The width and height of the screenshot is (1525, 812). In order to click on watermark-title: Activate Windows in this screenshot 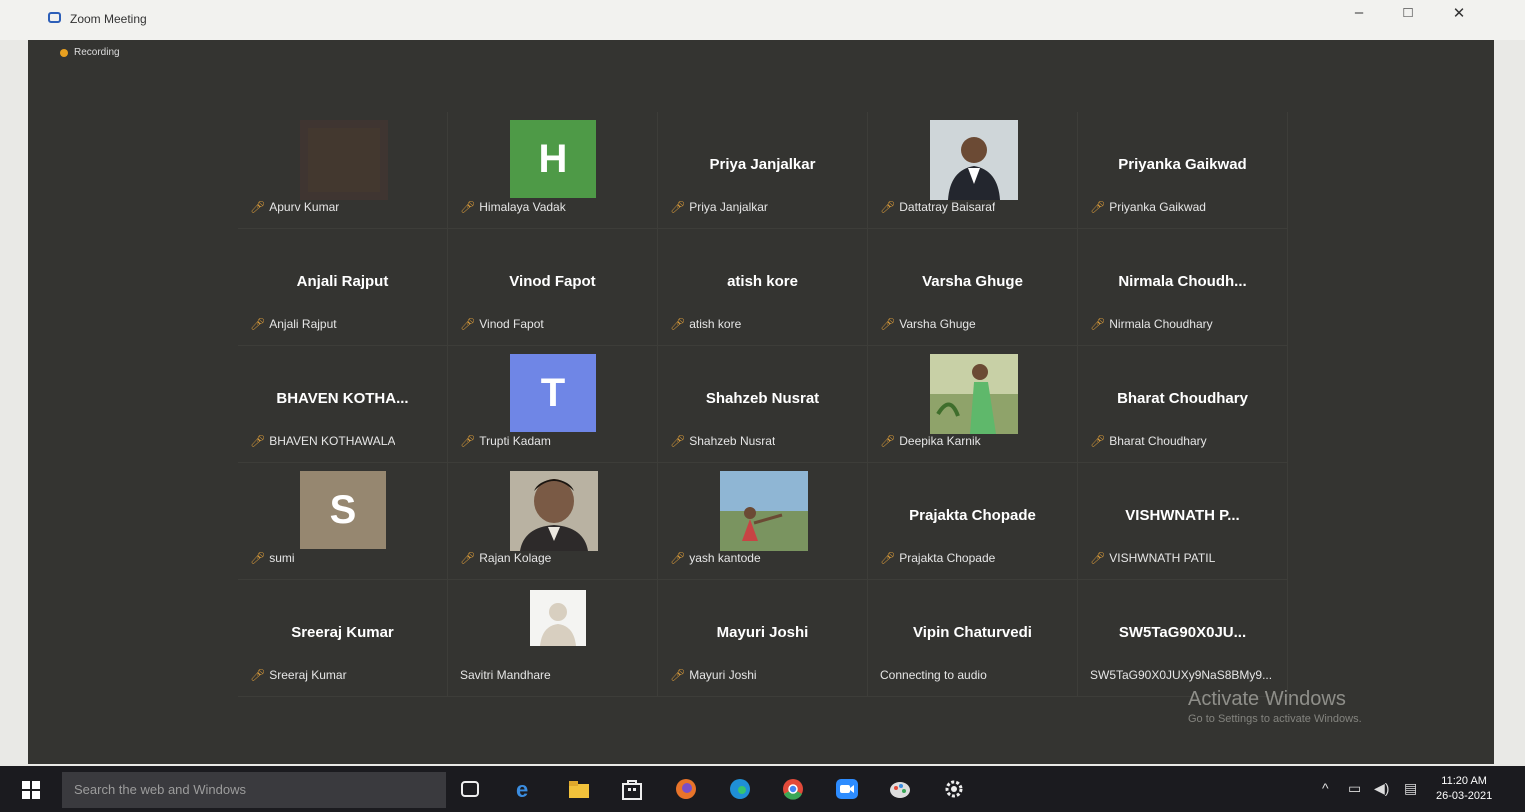, I will do `click(1267, 699)`.